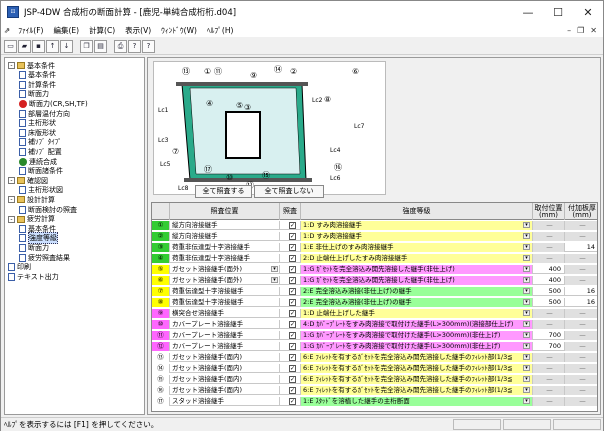  I want to click on minimize-button: —, so click(528, 12).